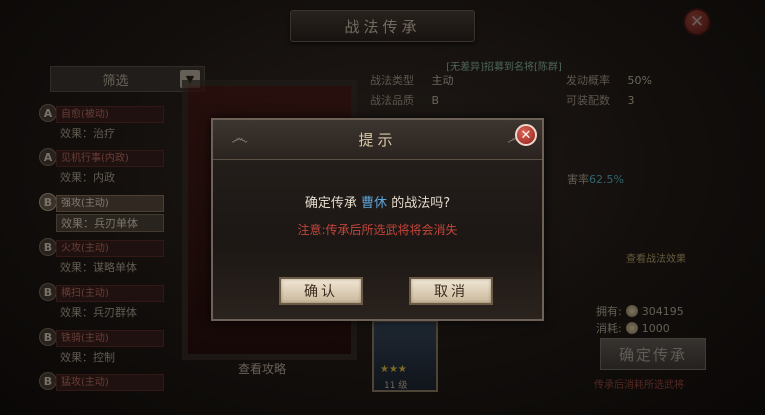  Describe the element at coordinates (321, 291) in the screenshot. I see `confirm-button: 确认` at that location.